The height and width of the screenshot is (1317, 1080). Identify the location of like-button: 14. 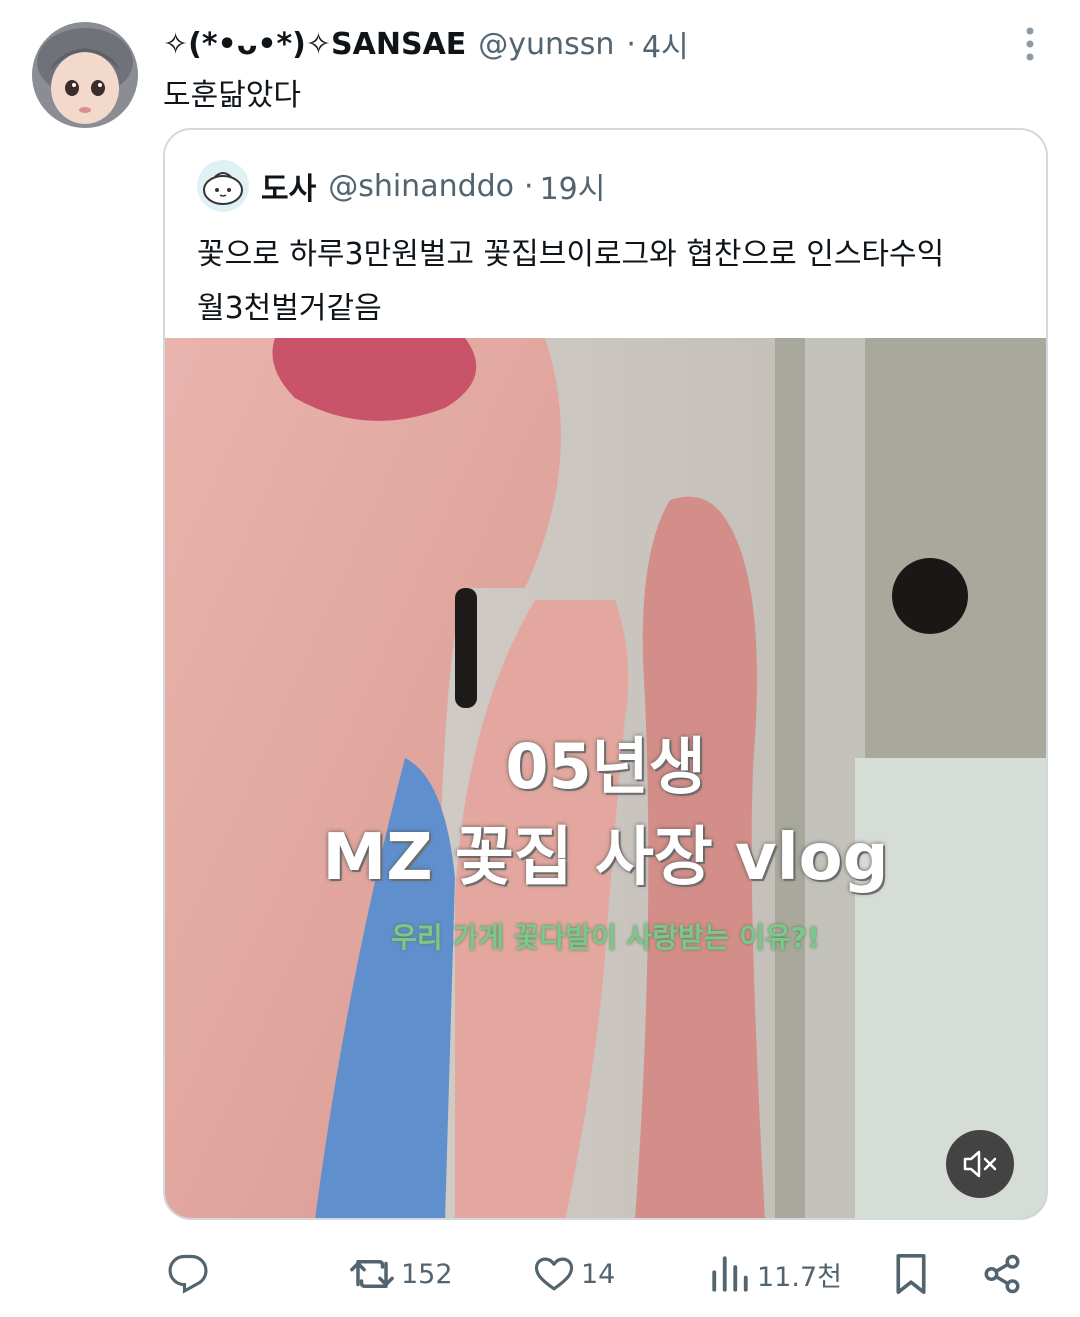
(574, 1274).